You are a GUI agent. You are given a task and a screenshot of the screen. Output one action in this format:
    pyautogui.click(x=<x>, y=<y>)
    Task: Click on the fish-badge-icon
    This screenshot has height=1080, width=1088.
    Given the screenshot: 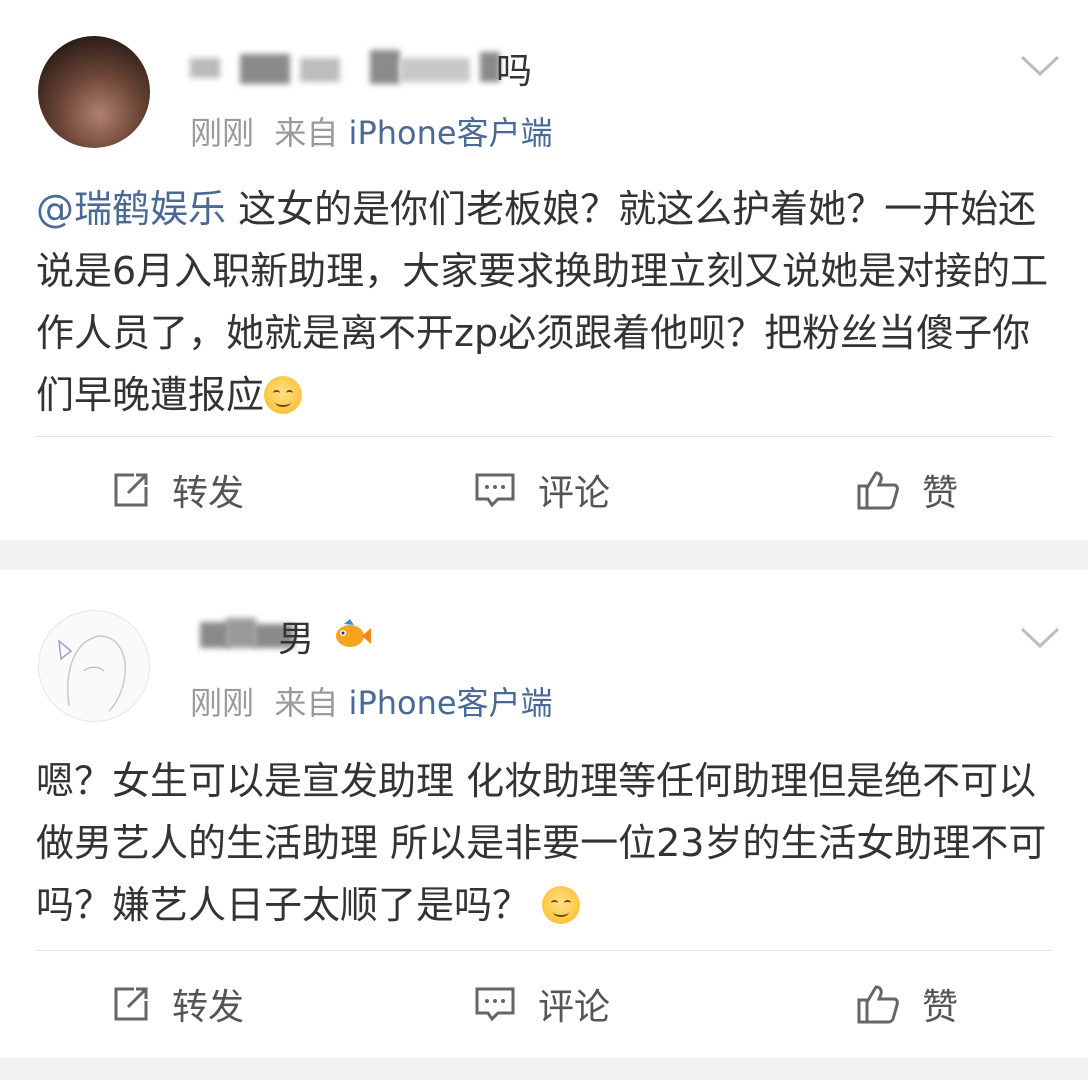 What is the action you would take?
    pyautogui.click(x=353, y=633)
    